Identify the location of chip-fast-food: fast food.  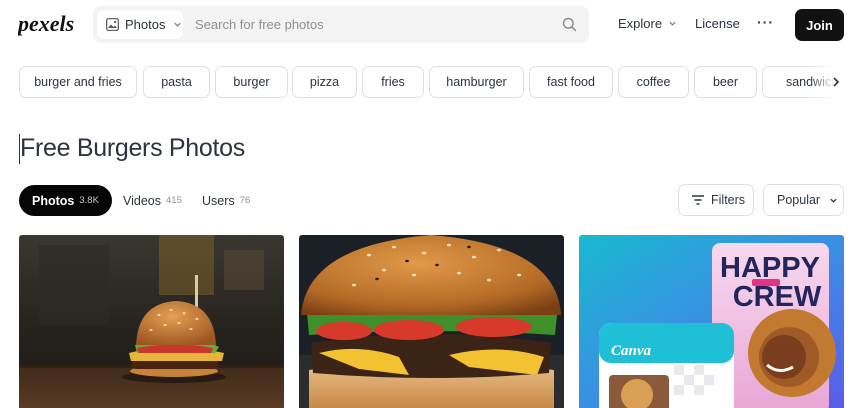
(571, 82).